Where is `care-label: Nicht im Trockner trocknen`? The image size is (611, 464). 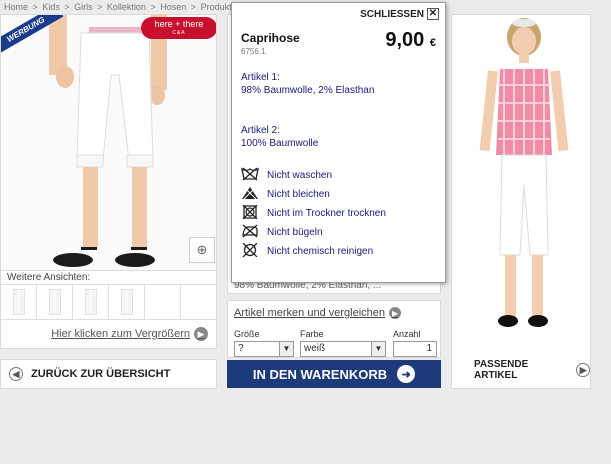
care-label: Nicht im Trockner trocknen is located at coordinates (326, 213).